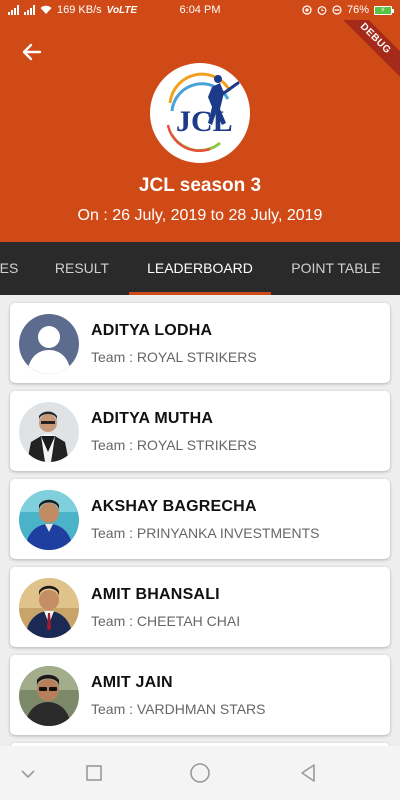 This screenshot has height=800, width=400. I want to click on cricket-logo-icon: JCL, so click(203, 112).